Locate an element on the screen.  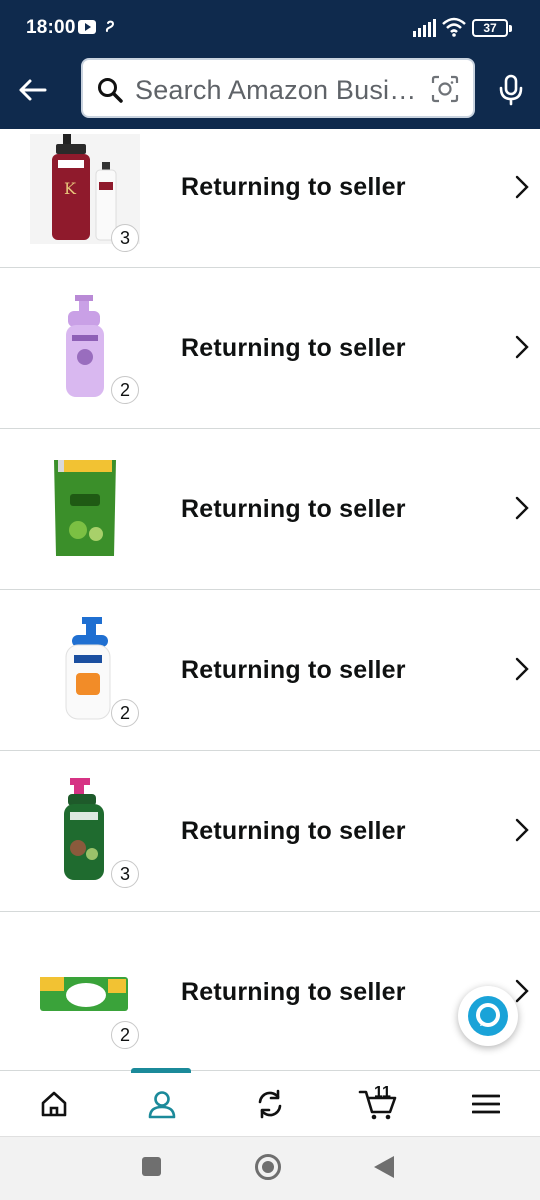
back-button is located at coordinates (32, 90).